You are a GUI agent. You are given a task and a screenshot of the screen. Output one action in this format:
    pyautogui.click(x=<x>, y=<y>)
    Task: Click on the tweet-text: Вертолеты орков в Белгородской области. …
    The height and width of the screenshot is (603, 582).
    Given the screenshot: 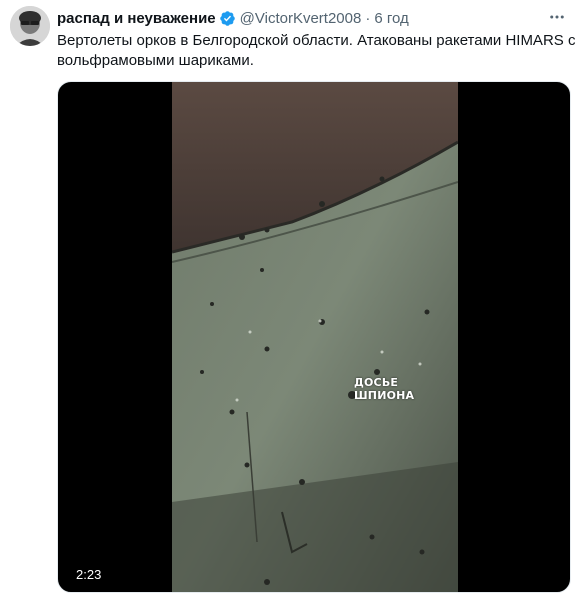 What is the action you would take?
    pyautogui.click(x=318, y=50)
    